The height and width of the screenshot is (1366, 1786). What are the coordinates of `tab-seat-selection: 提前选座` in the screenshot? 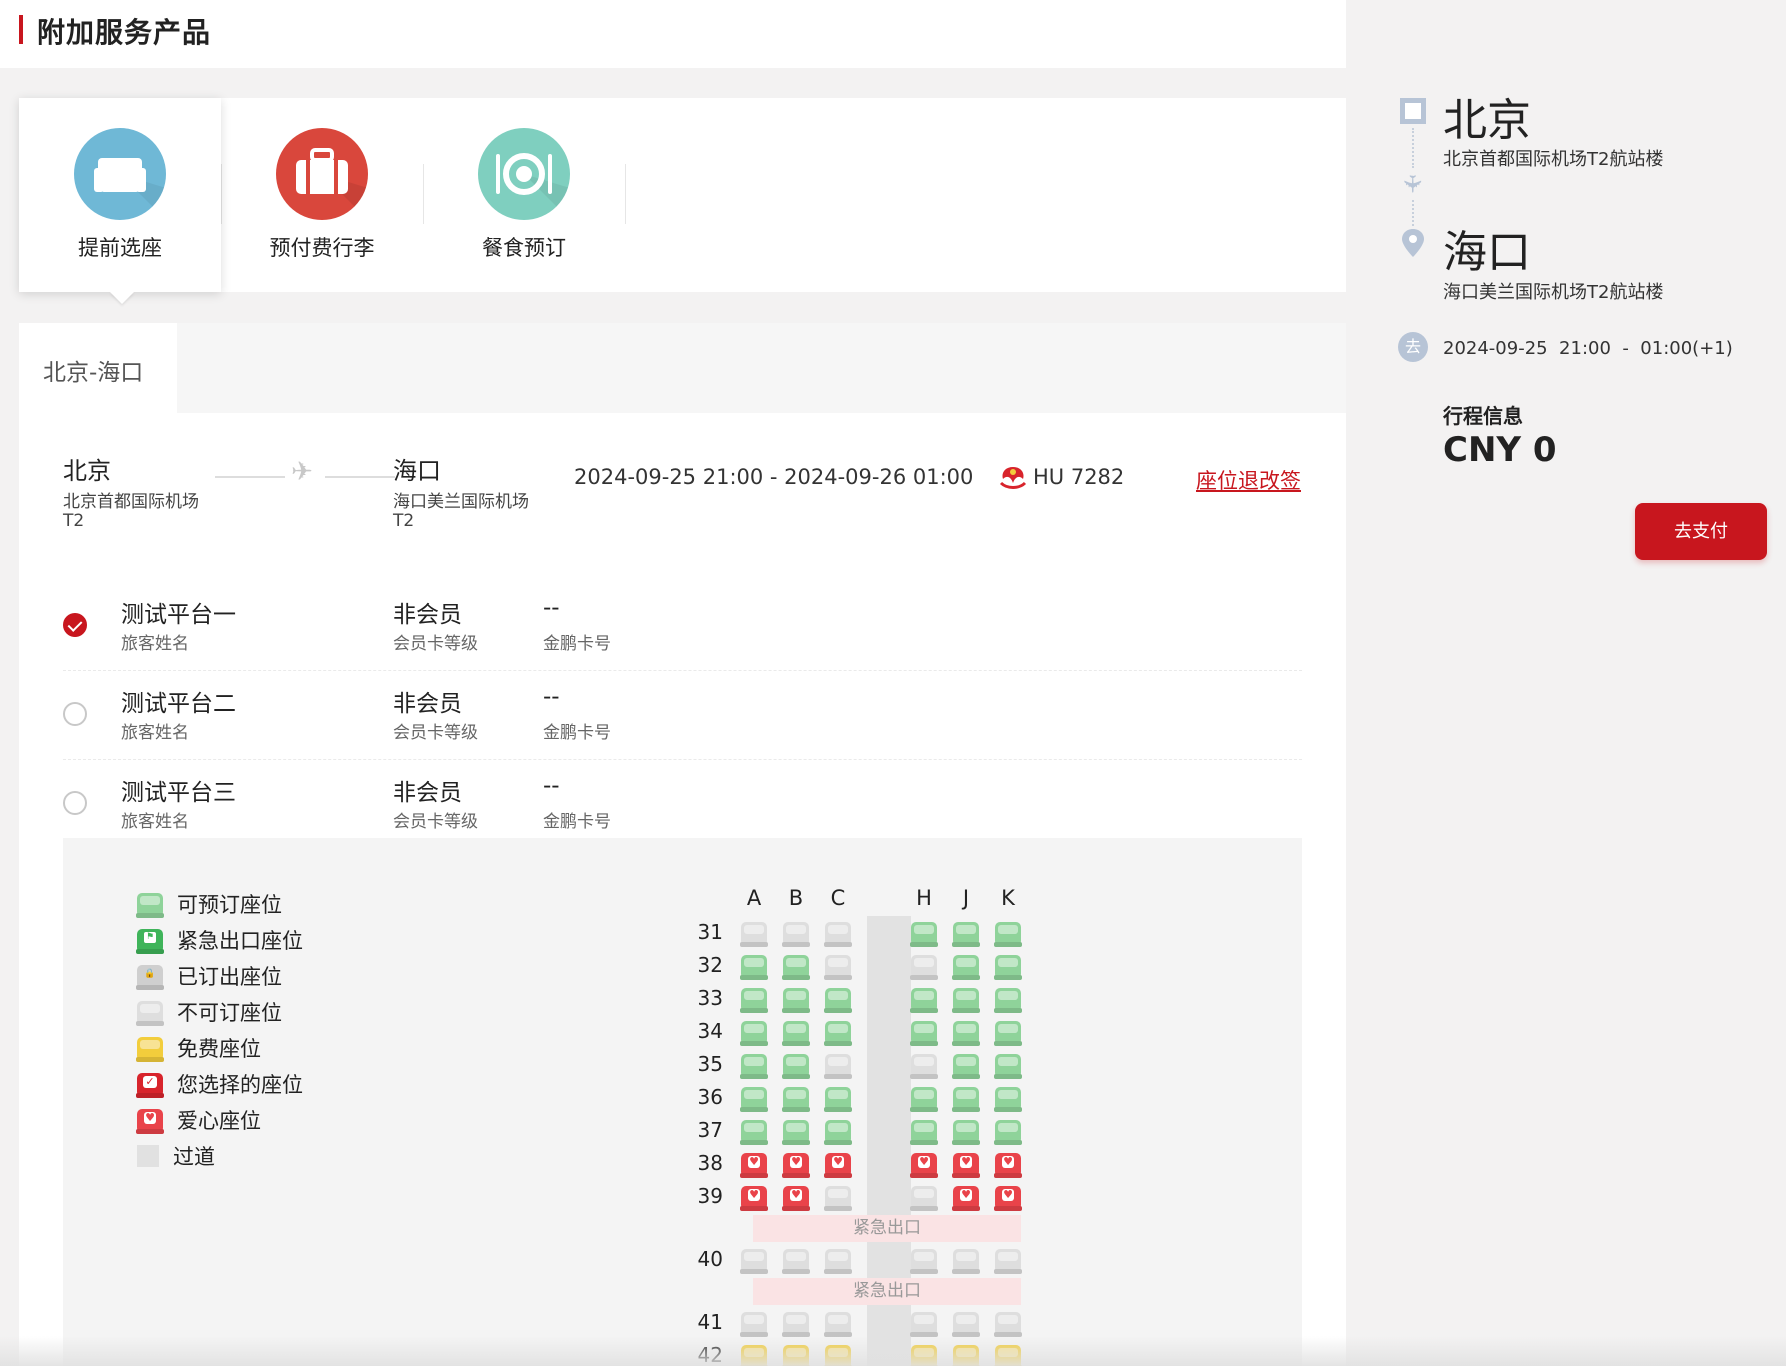 It's located at (120, 195).